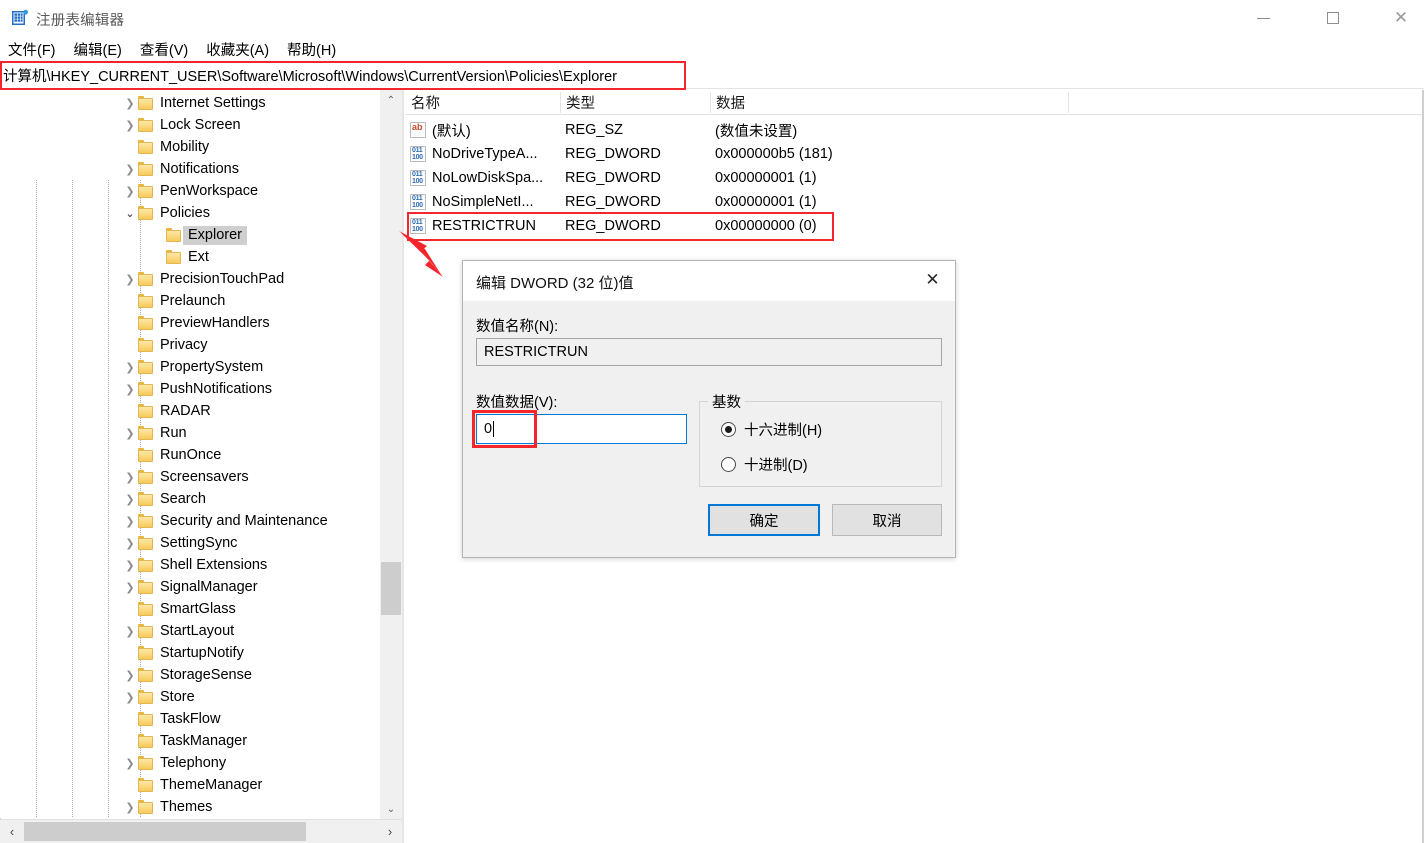  What do you see at coordinates (202, 785) in the screenshot?
I see `tree-item-thememanager: ❯ThemeManager` at bounding box center [202, 785].